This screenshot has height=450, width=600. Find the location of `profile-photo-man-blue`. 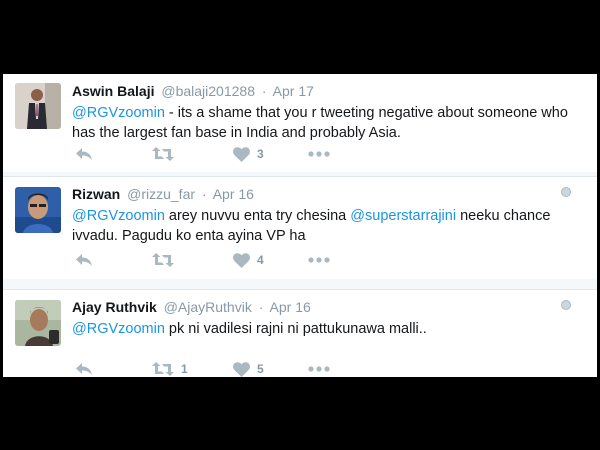

profile-photo-man-blue is located at coordinates (38, 210).